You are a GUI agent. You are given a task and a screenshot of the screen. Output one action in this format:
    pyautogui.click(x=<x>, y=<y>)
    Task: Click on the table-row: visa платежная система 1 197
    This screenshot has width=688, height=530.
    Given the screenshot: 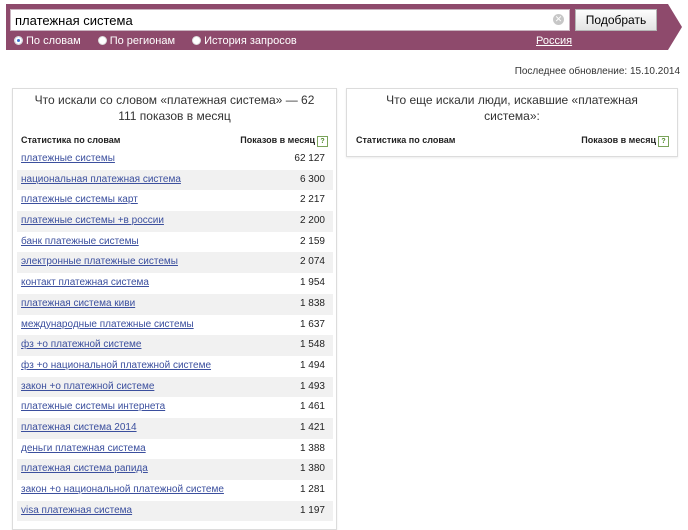 What is the action you would take?
    pyautogui.click(x=175, y=511)
    